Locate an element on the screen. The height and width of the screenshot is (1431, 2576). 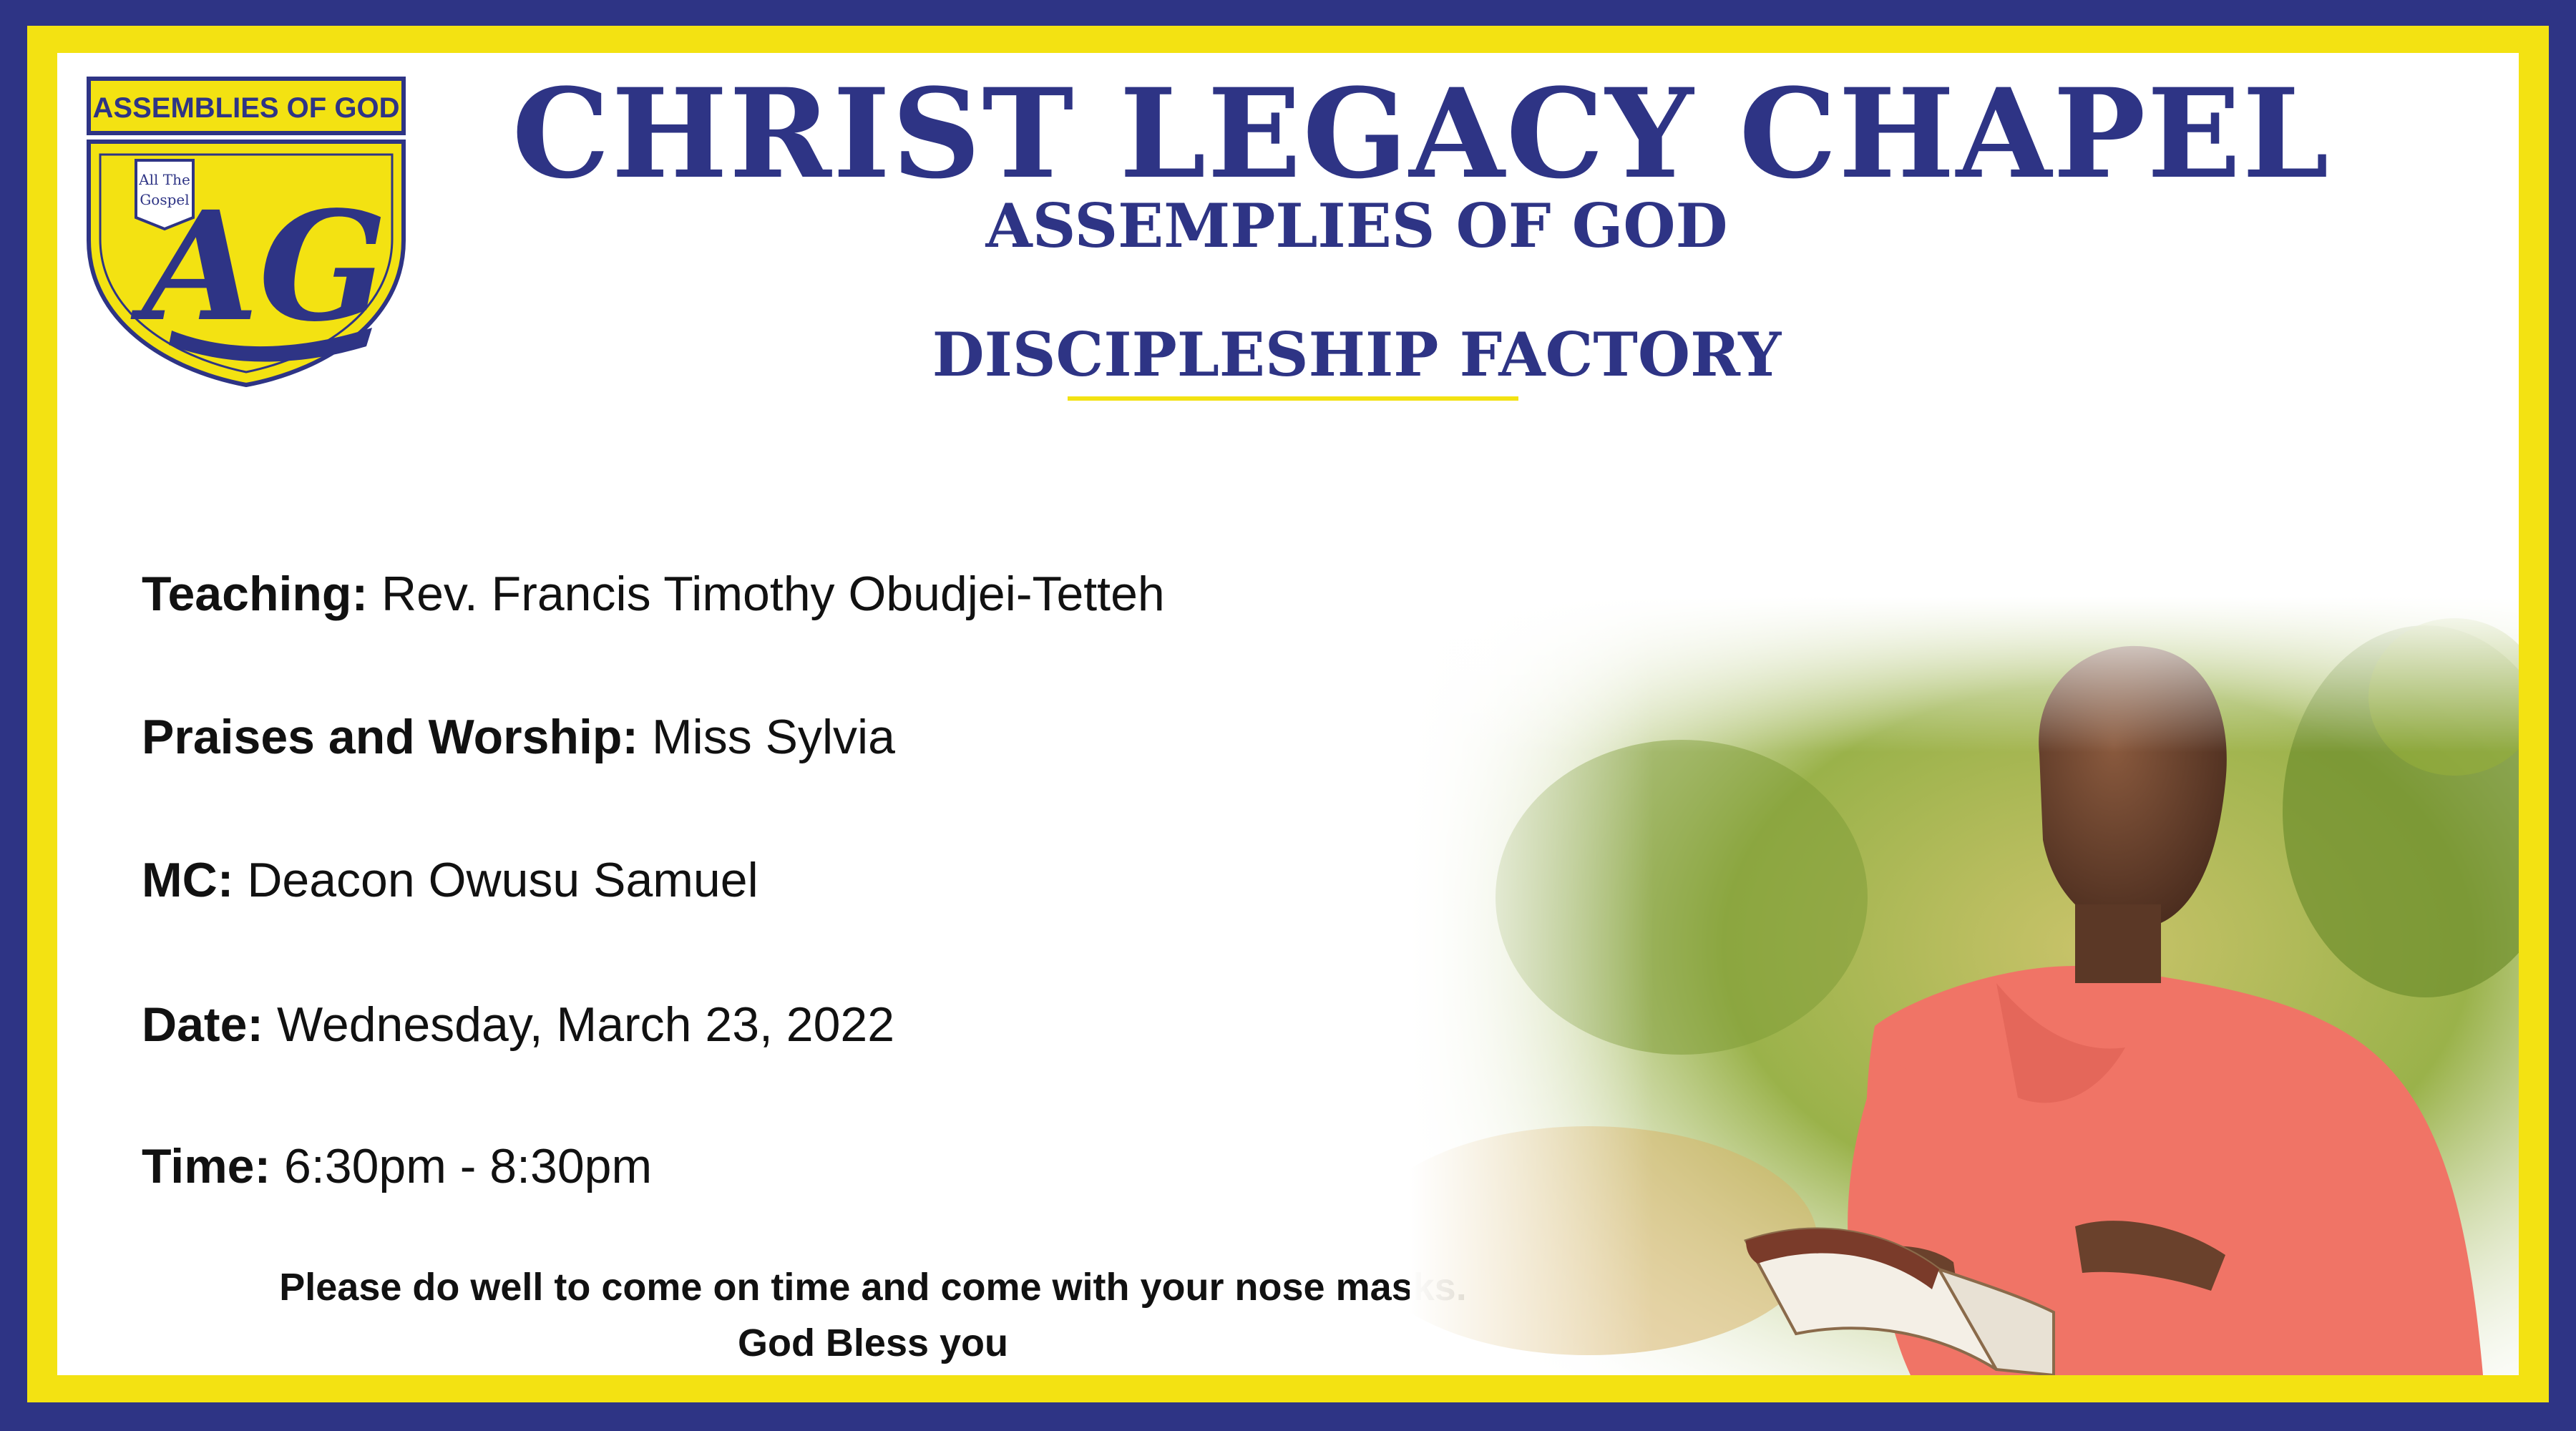
detail-date: Date: Wednesday, March 23, 2022 is located at coordinates (518, 1025).